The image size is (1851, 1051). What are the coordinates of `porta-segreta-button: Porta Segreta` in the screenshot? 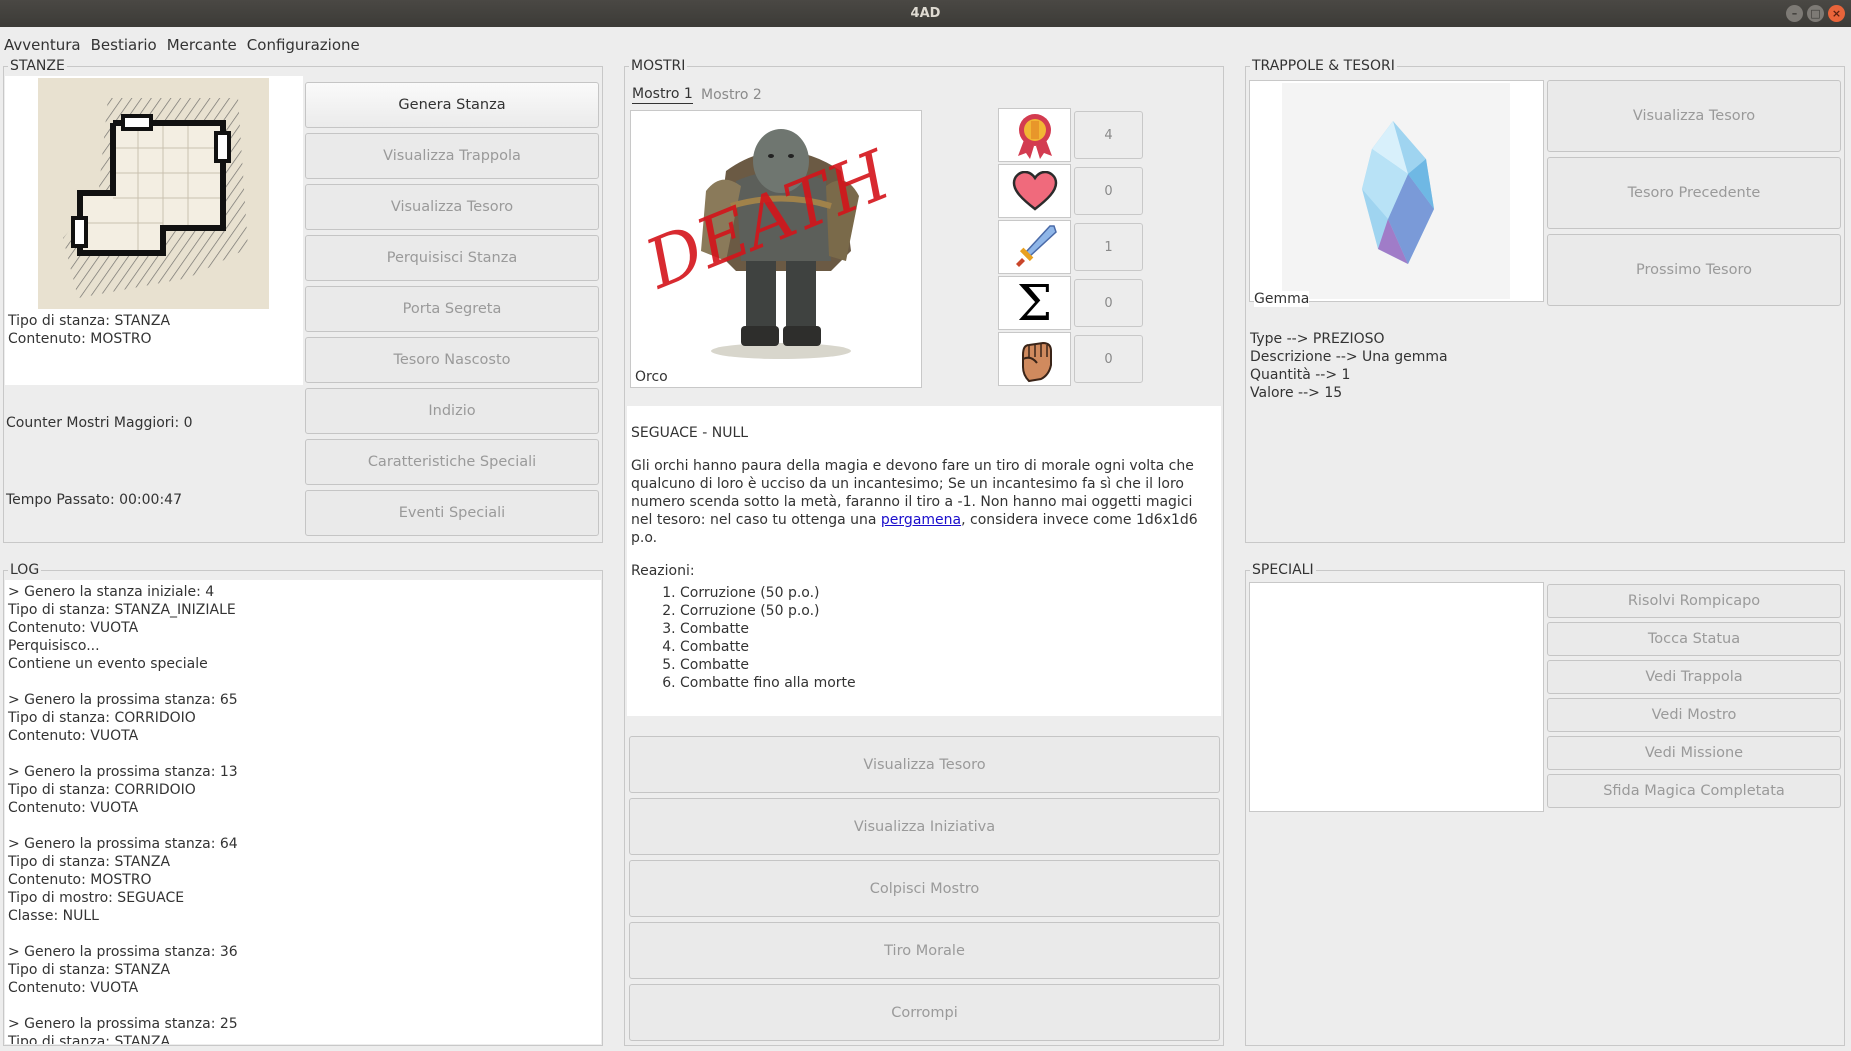 It's located at (452, 309).